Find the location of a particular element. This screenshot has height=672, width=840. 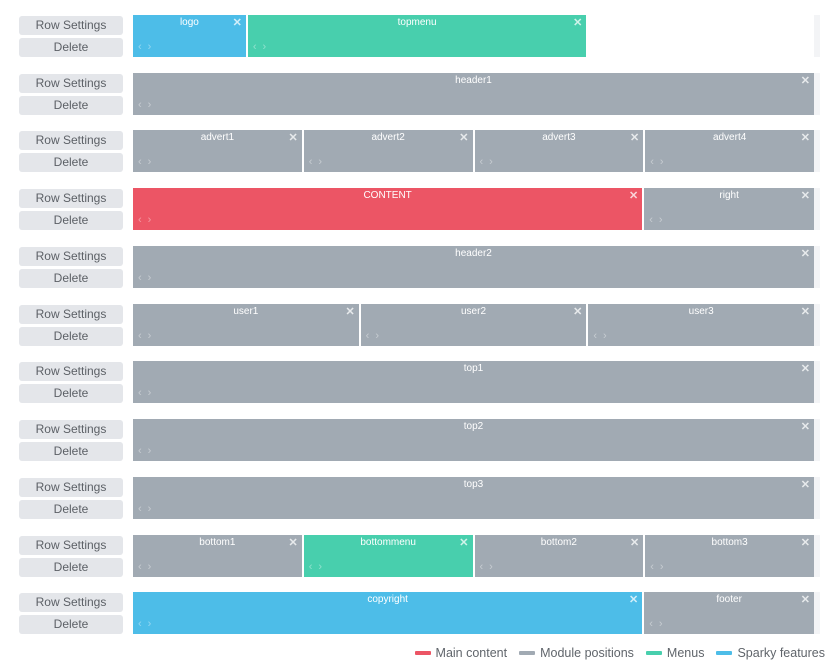

module-block-bottom1: bottom1 ✕ ‹› is located at coordinates (217, 556).